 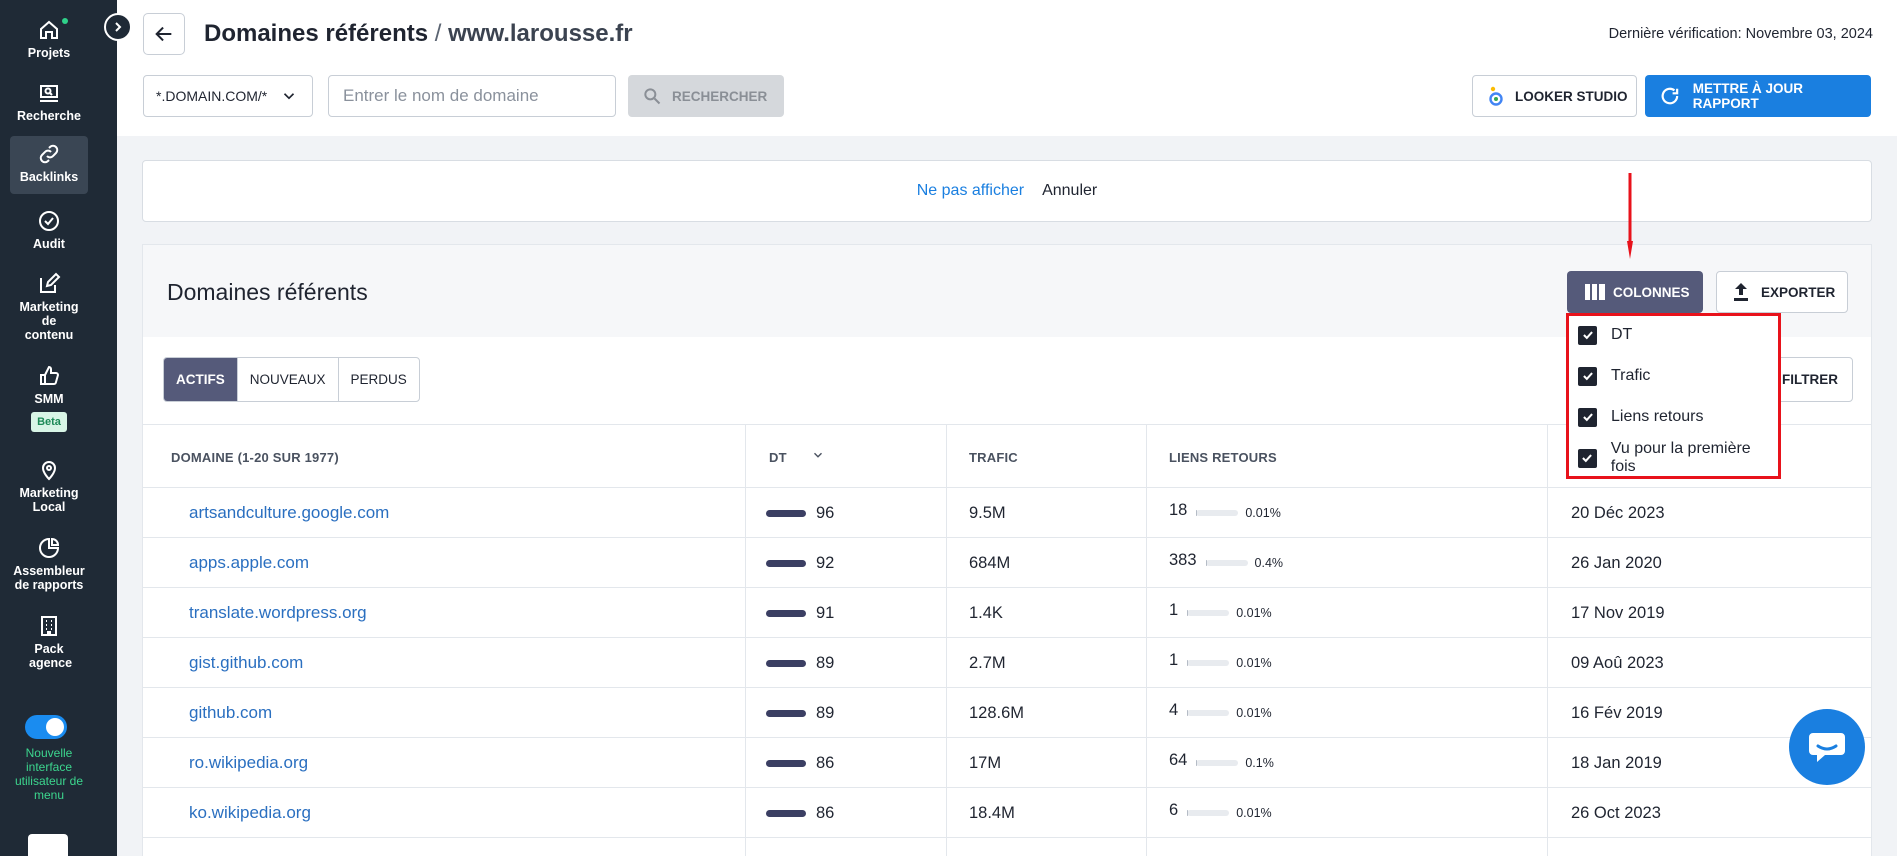 I want to click on cancel-notice-link: Annuler, so click(x=1069, y=191).